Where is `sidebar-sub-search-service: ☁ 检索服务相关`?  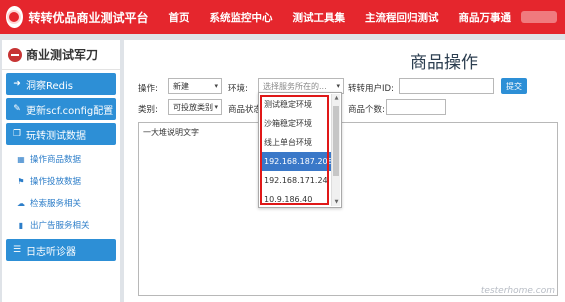
sidebar-sub-search-service: ☁ 检索服务相关 is located at coordinates (61, 203).